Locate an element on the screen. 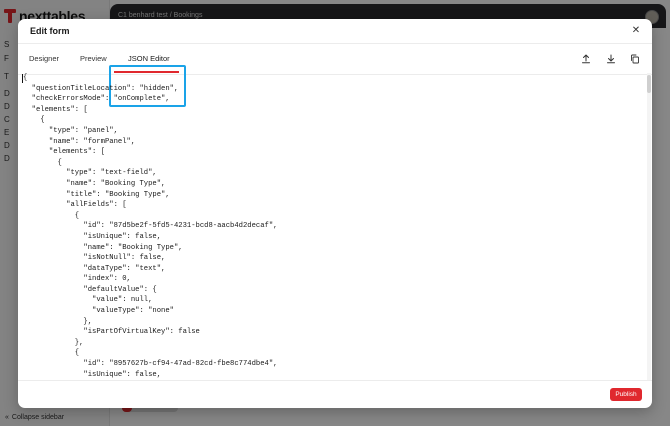 Image resolution: width=670 pixels, height=426 pixels. copy-icon is located at coordinates (635, 59).